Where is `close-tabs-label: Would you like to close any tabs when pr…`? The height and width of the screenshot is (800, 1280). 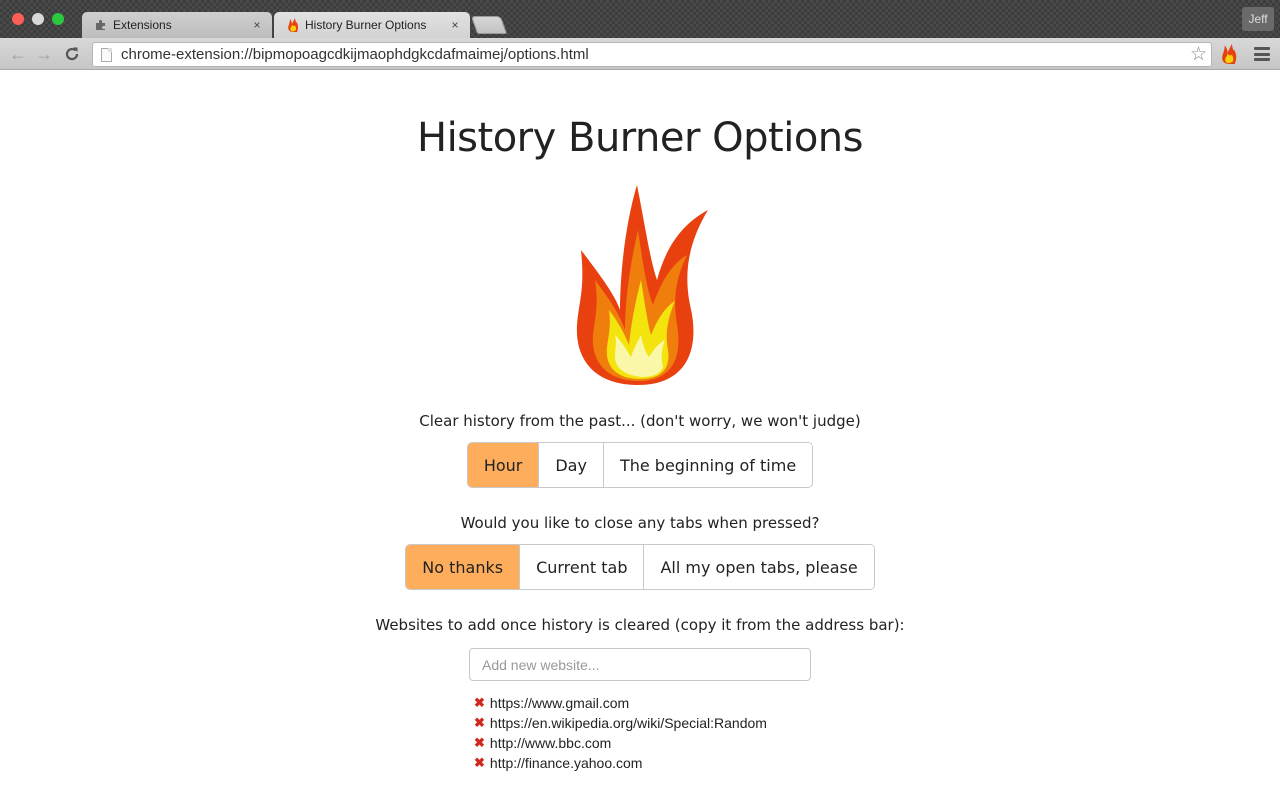
close-tabs-label: Would you like to close any tabs when pr… is located at coordinates (640, 523).